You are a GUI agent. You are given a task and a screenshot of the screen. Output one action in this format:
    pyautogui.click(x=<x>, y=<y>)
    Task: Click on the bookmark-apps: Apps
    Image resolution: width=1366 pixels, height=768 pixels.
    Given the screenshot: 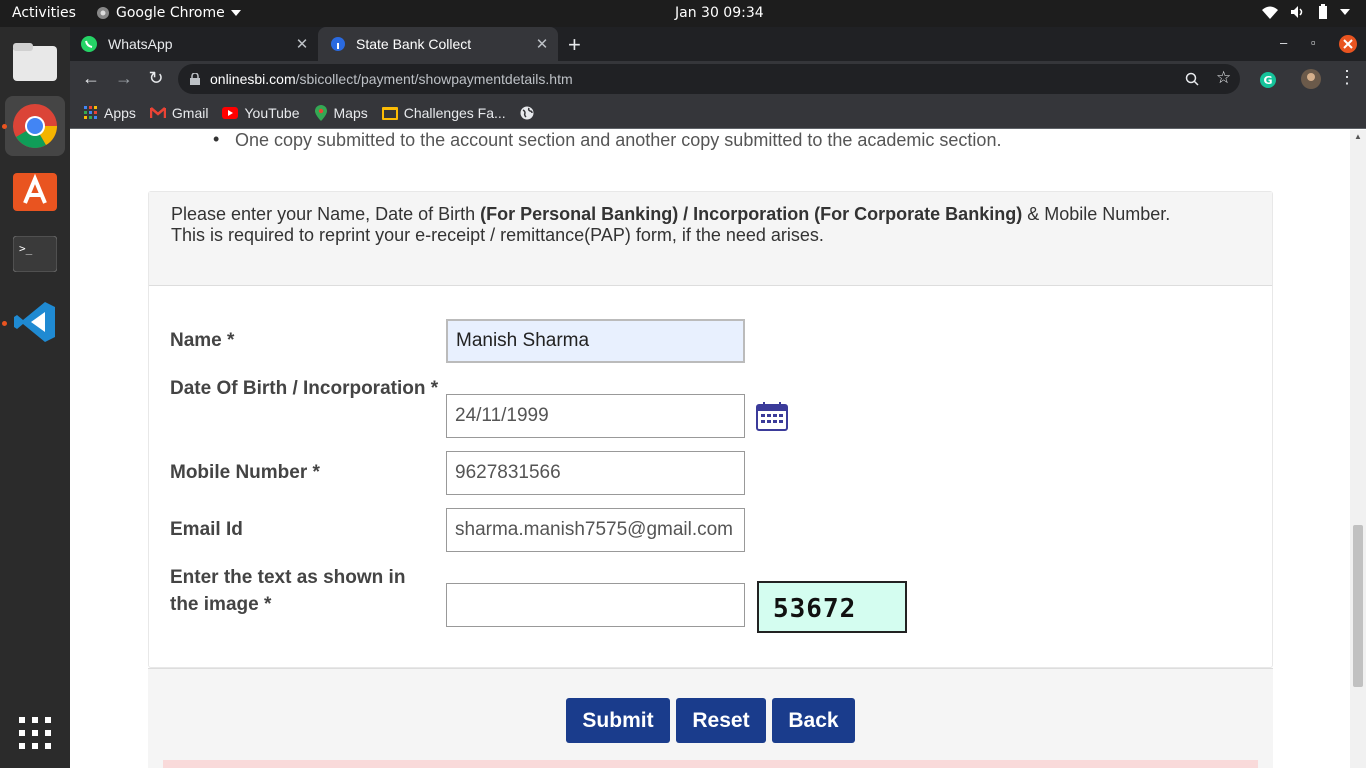 What is the action you would take?
    pyautogui.click(x=110, y=113)
    